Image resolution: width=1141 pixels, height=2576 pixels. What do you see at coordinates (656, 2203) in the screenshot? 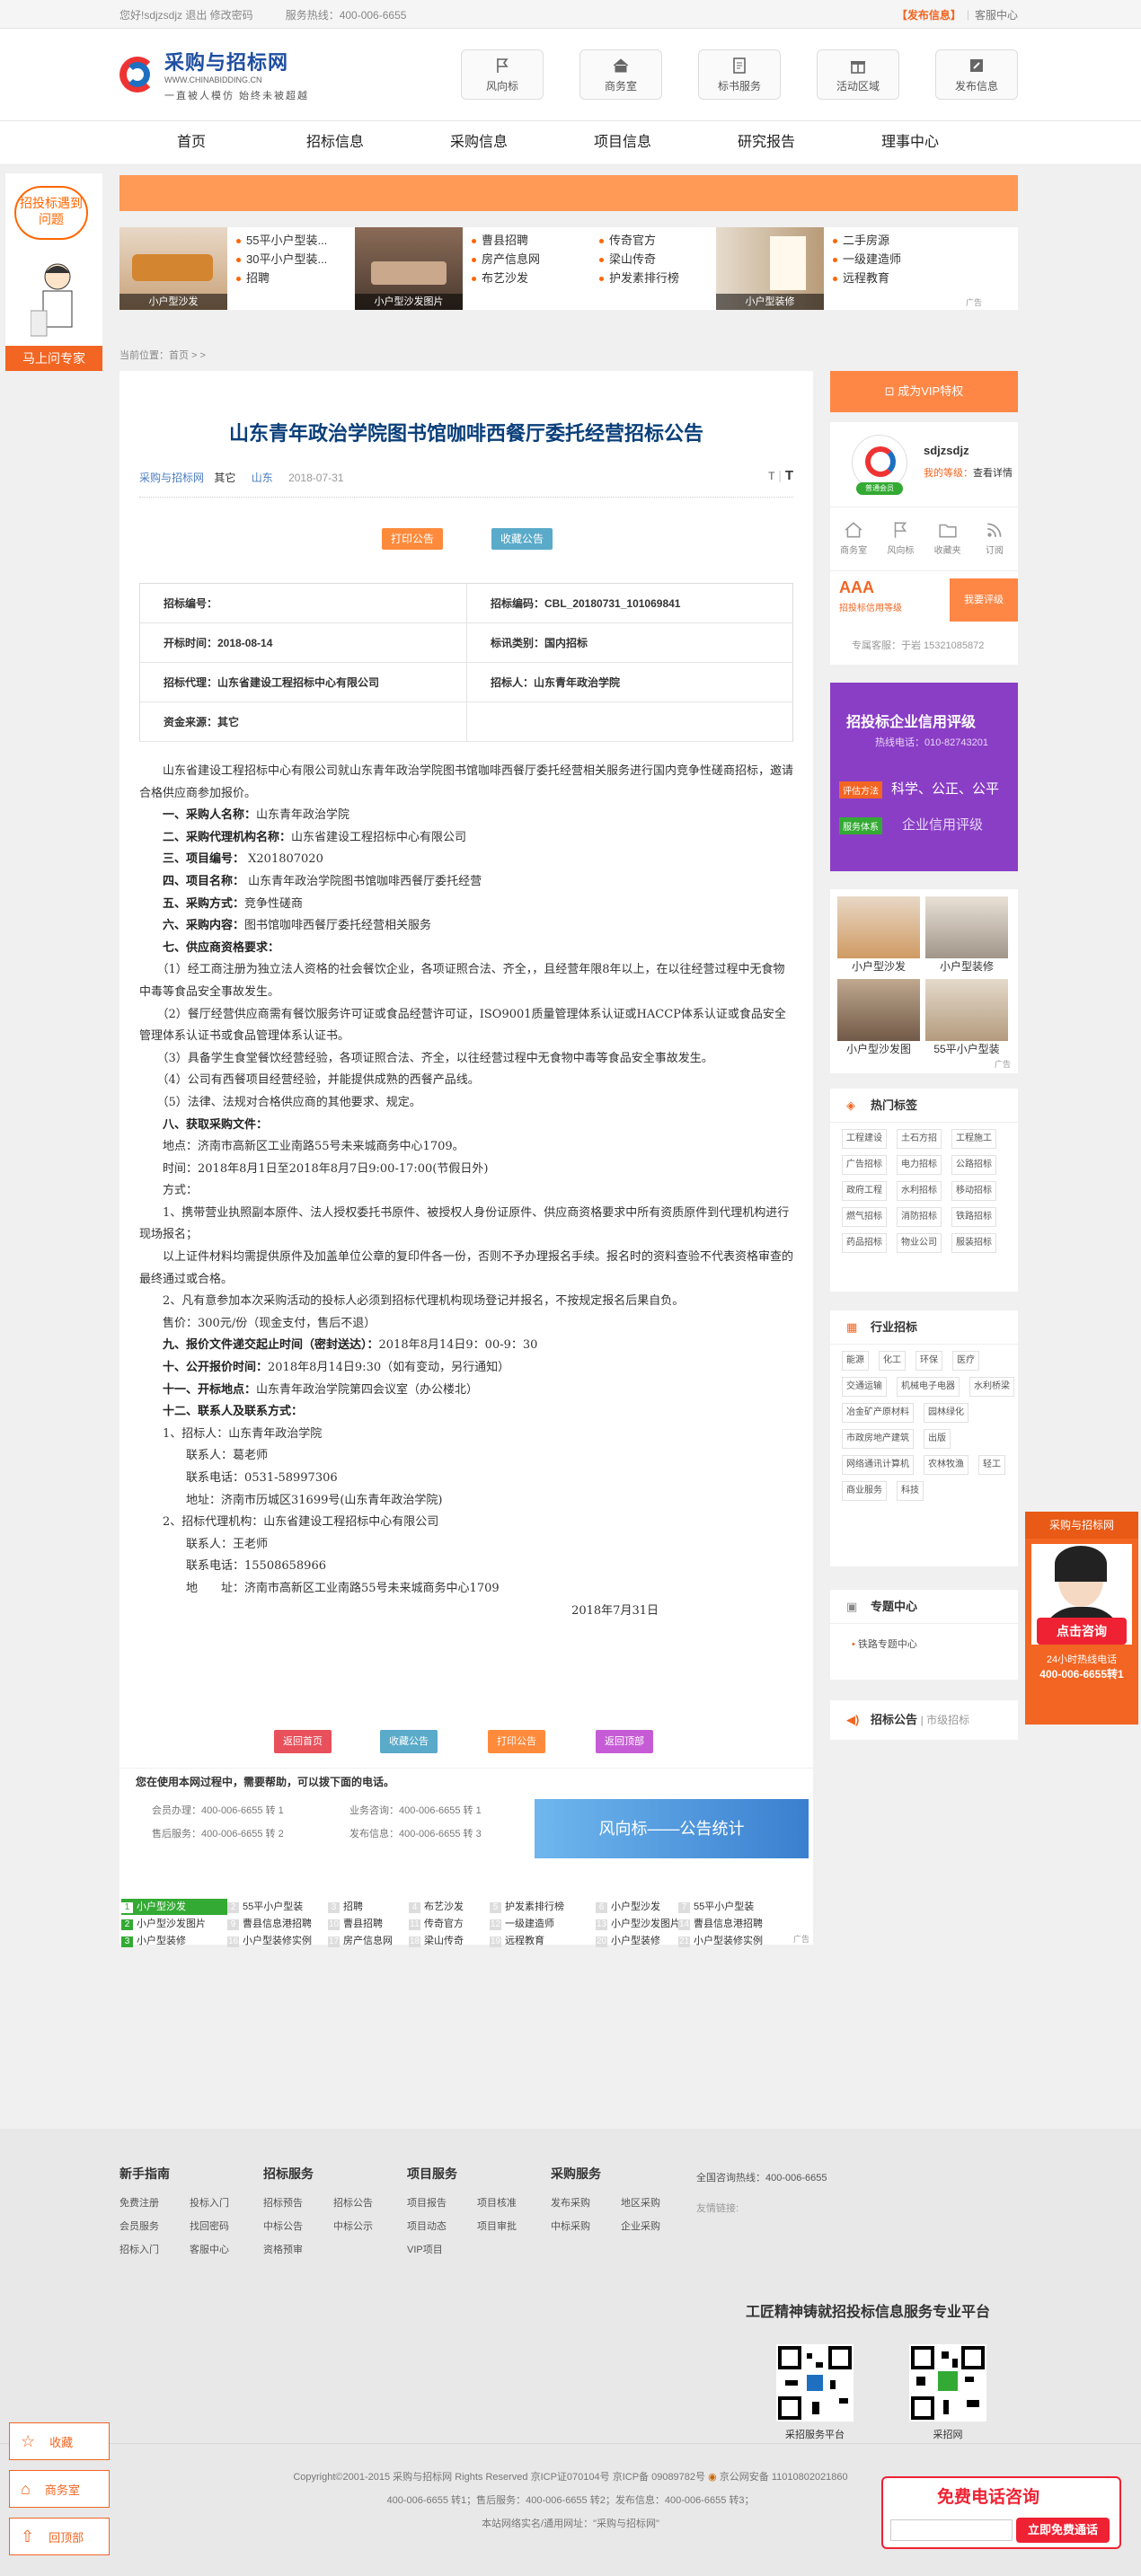
I see `footer-link: 地区采购` at bounding box center [656, 2203].